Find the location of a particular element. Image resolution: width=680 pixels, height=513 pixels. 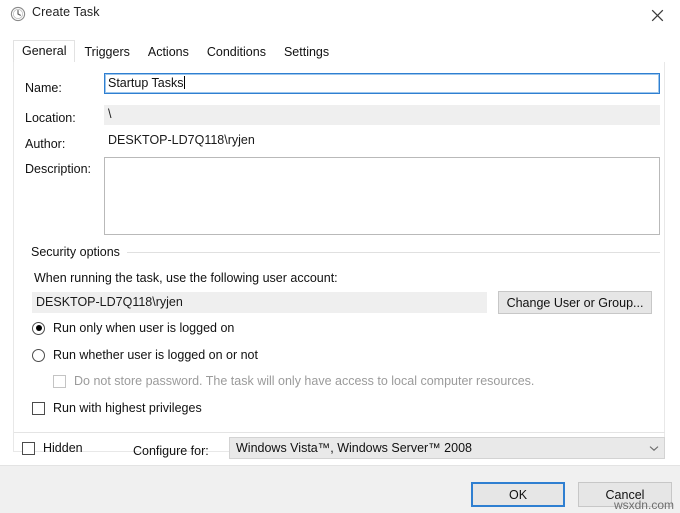

radio-label-whether: Run whether user is logged on or not is located at coordinates (155, 355).